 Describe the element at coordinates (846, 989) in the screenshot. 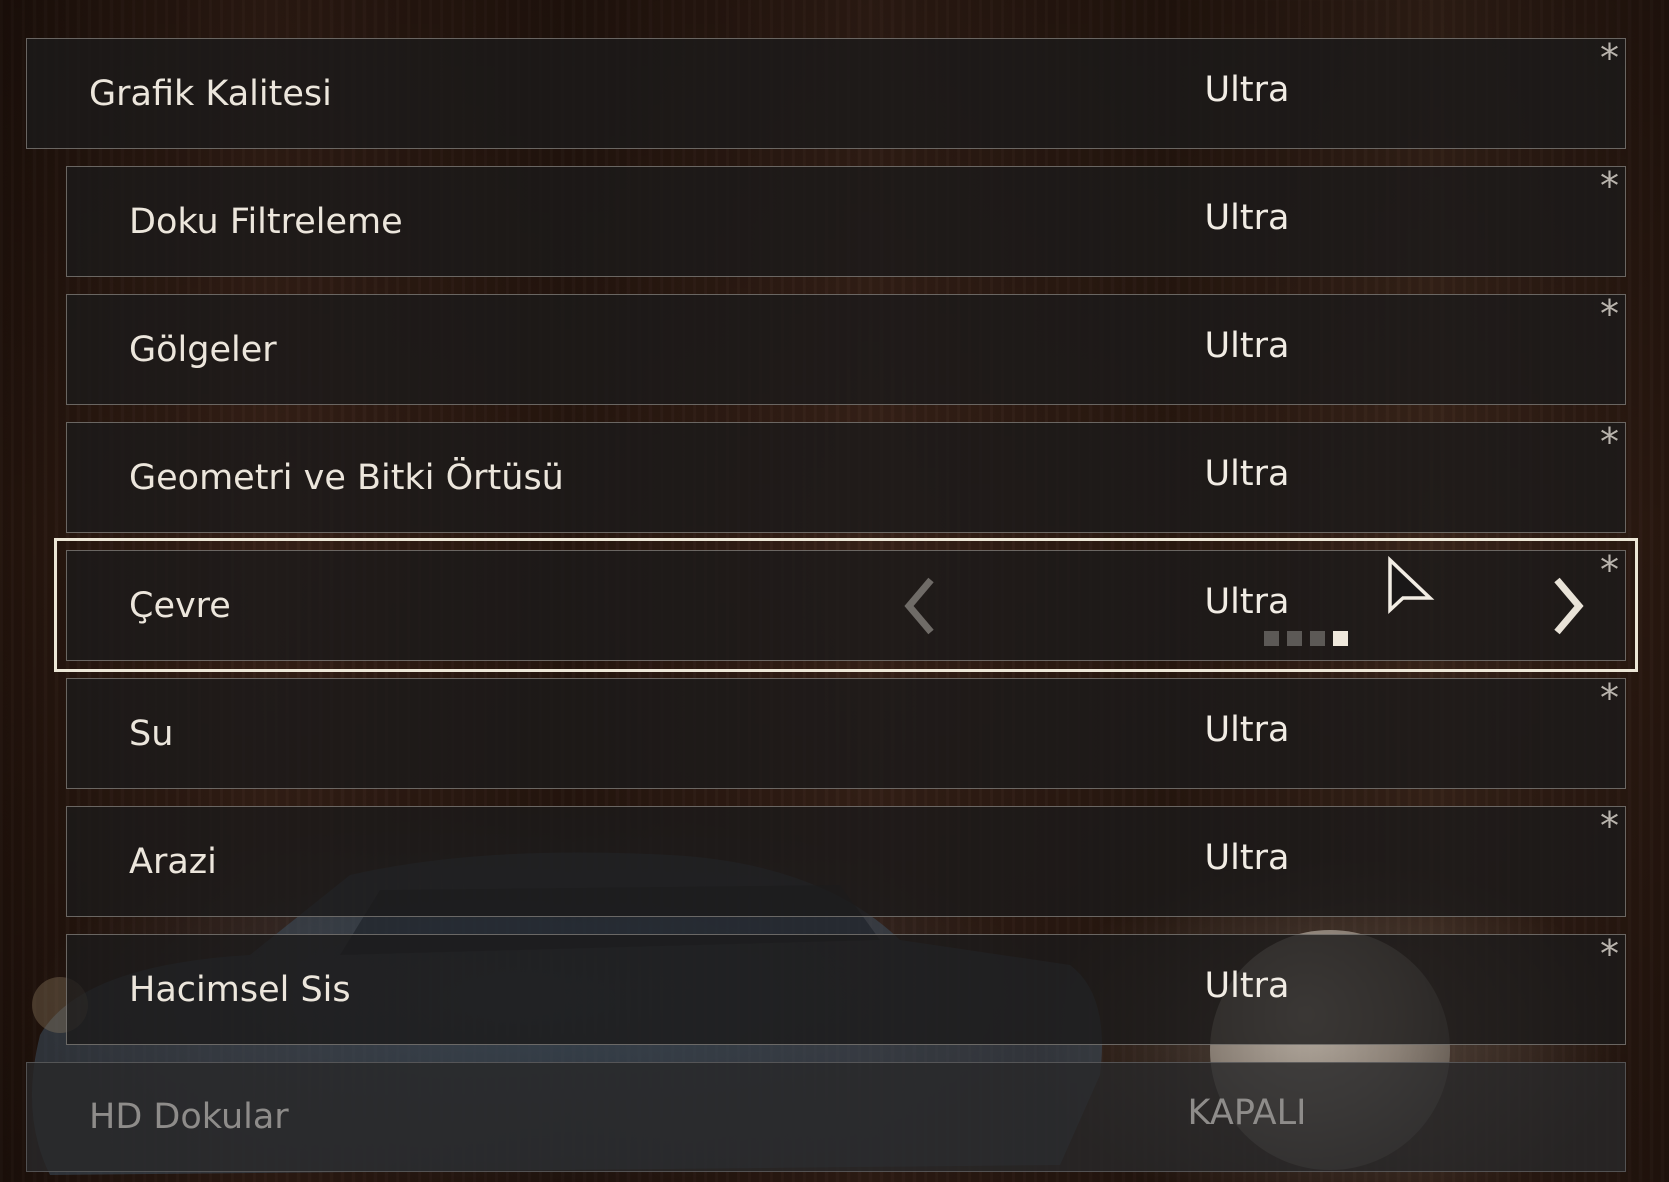

I see `setting-row-volumetric-fog: Hacimsel Sis Ultra *` at that location.